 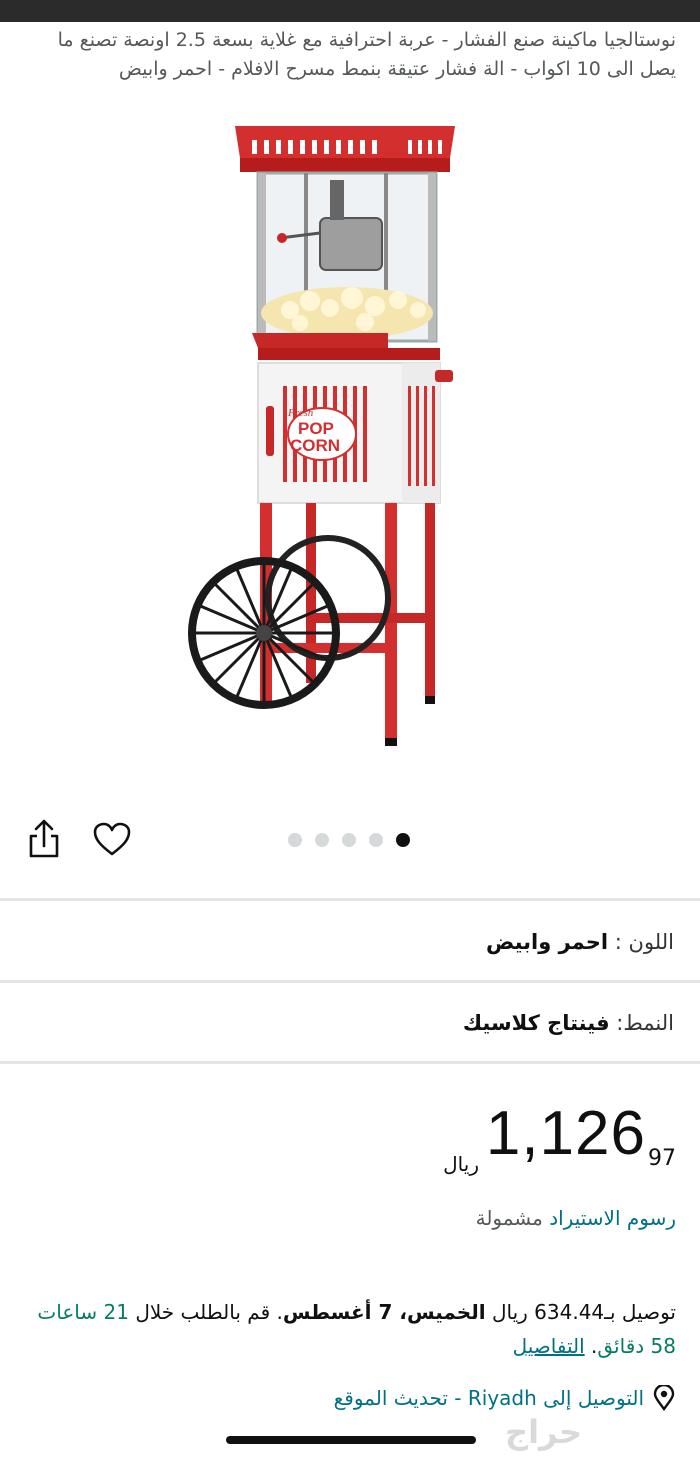 What do you see at coordinates (384, 1312) in the screenshot?
I see `delivery-date: الخميس، 7 أغسطس` at bounding box center [384, 1312].